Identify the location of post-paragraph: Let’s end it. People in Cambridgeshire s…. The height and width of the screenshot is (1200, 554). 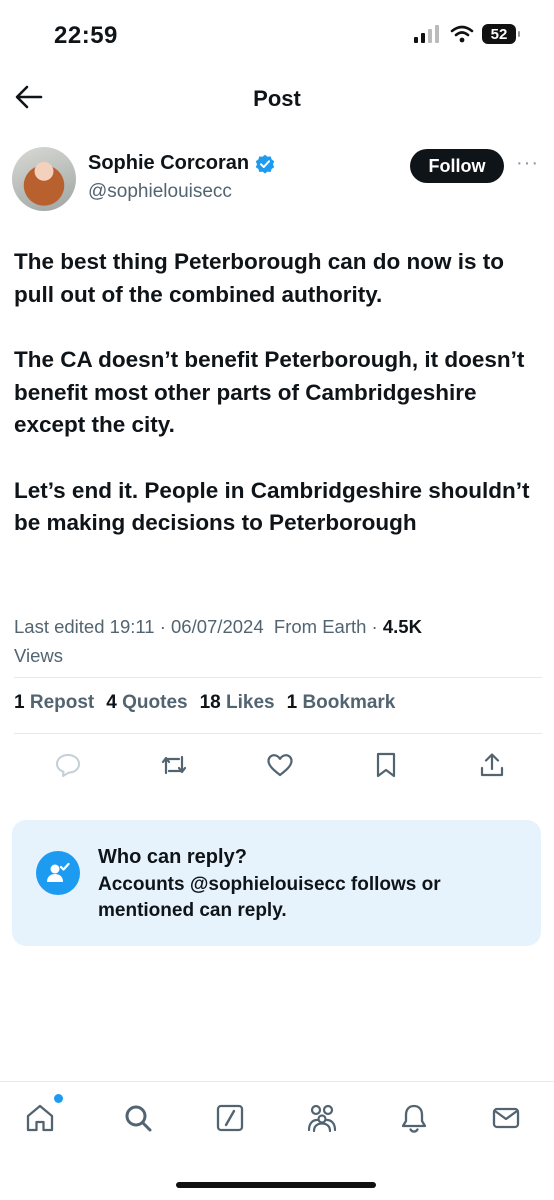
(272, 506).